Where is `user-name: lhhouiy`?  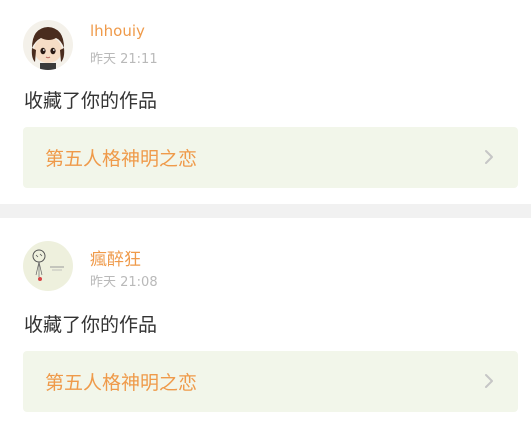 user-name: lhhouiy is located at coordinates (117, 31).